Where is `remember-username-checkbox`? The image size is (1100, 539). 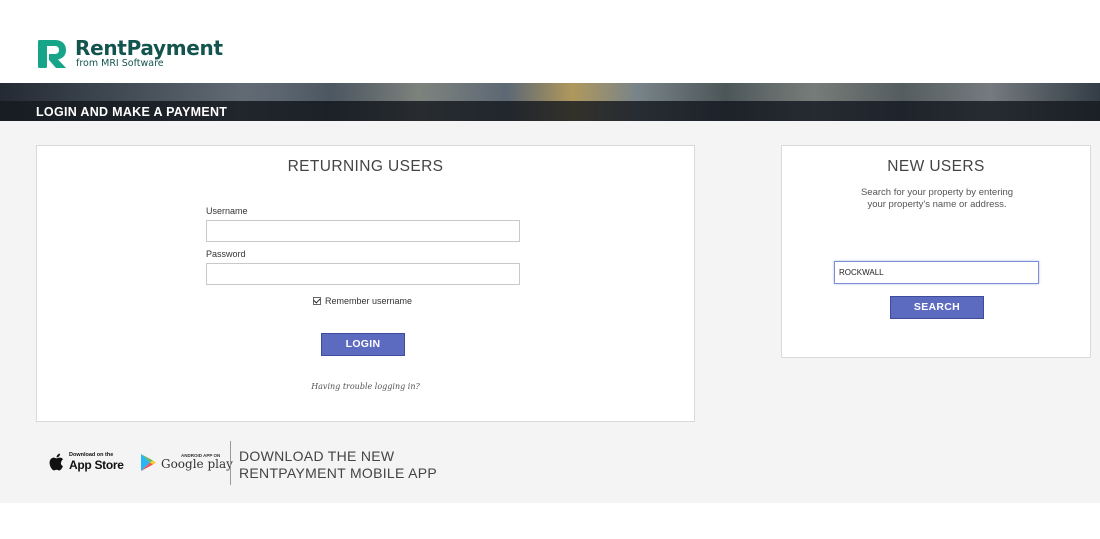
remember-username-checkbox is located at coordinates (317, 301).